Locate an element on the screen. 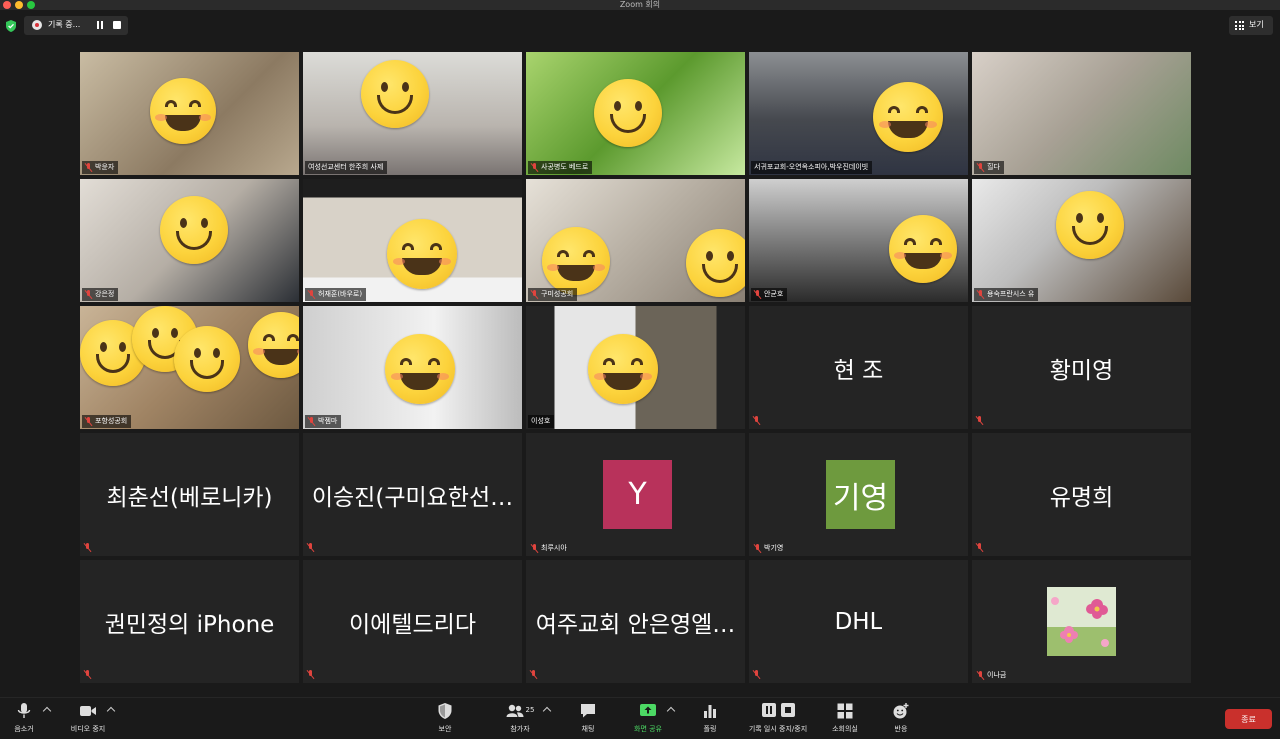 This screenshot has height=739, width=1280. share-screen-button: 화면 공유 is located at coordinates (648, 719).